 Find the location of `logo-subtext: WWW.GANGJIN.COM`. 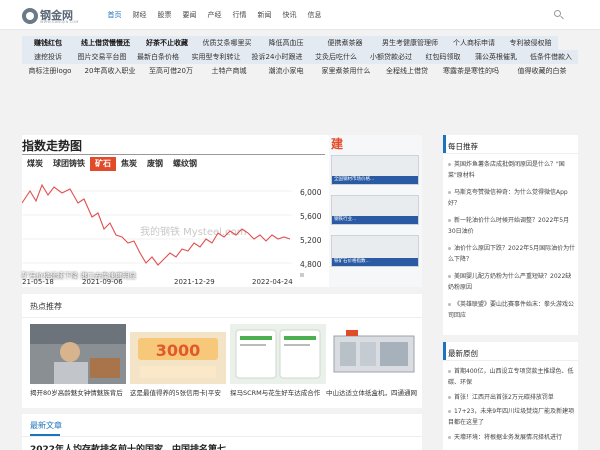

logo-subtext: WWW.GANGJIN.COM is located at coordinates (59, 22).